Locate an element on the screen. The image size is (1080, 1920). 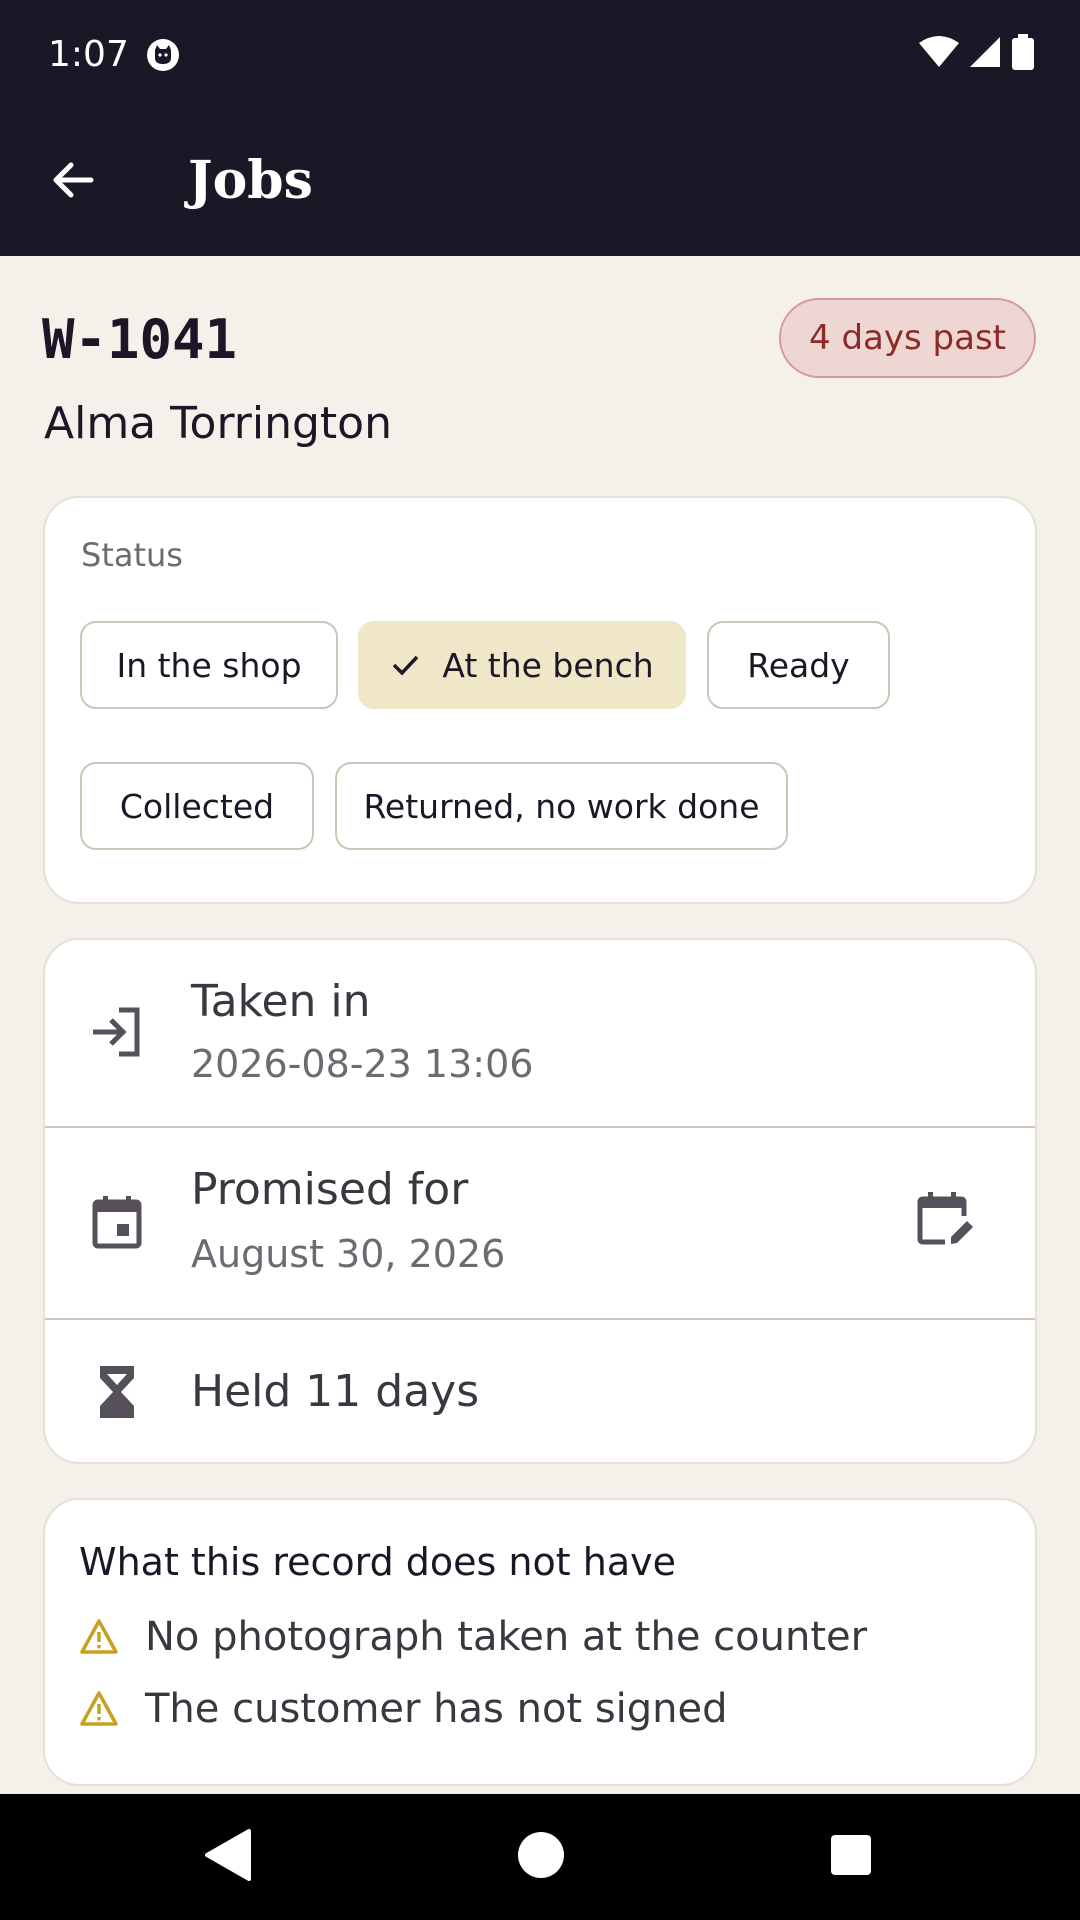
chip-label: Ready is located at coordinates (798, 665).